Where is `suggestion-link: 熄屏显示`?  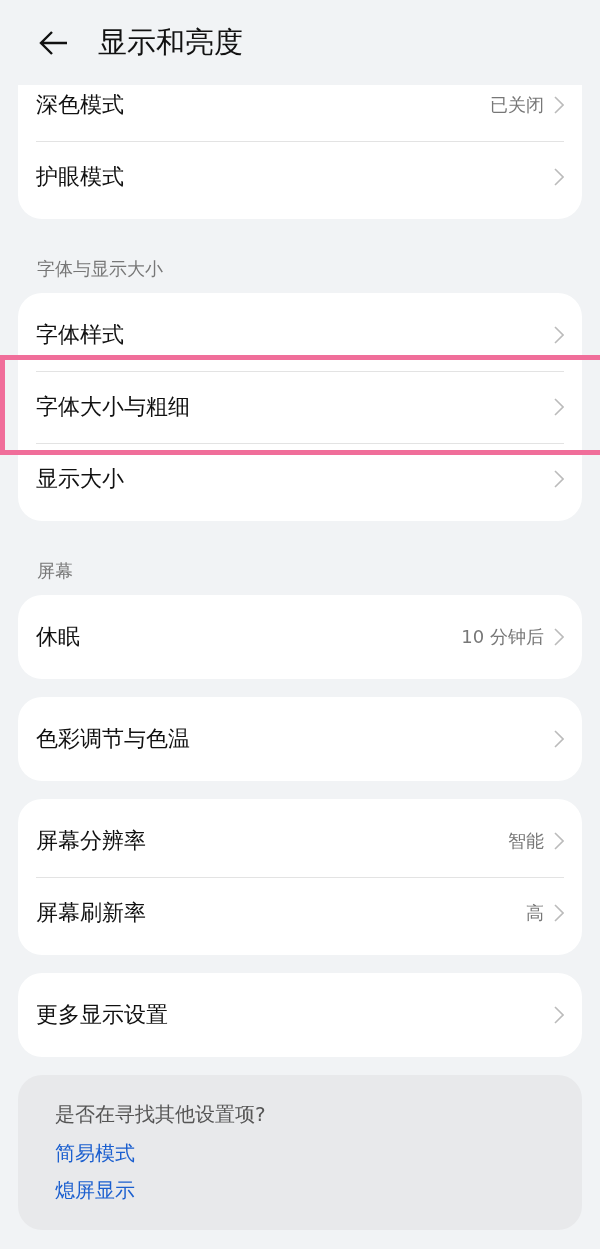 suggestion-link: 熄屏显示 is located at coordinates (309, 1190).